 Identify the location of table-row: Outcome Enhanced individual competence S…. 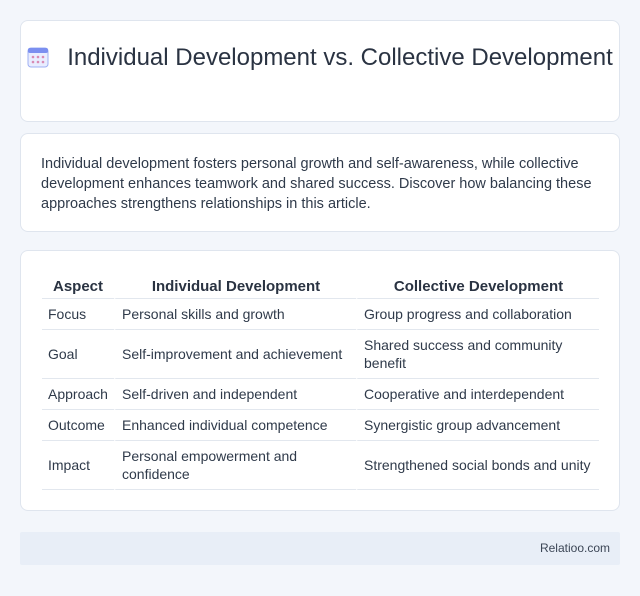
(320, 425).